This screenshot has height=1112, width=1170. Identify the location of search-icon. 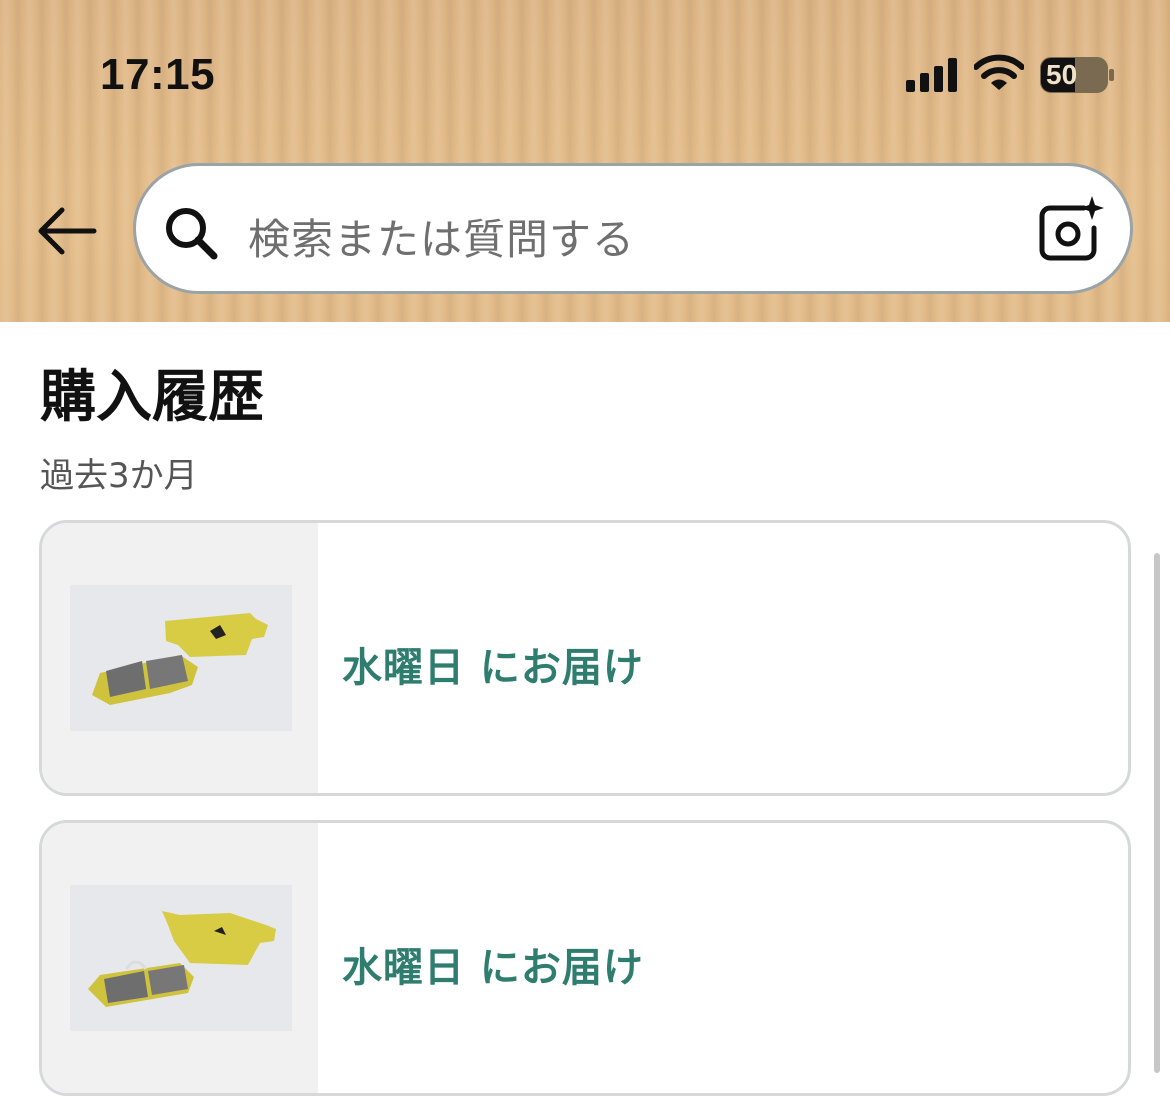
(192, 234).